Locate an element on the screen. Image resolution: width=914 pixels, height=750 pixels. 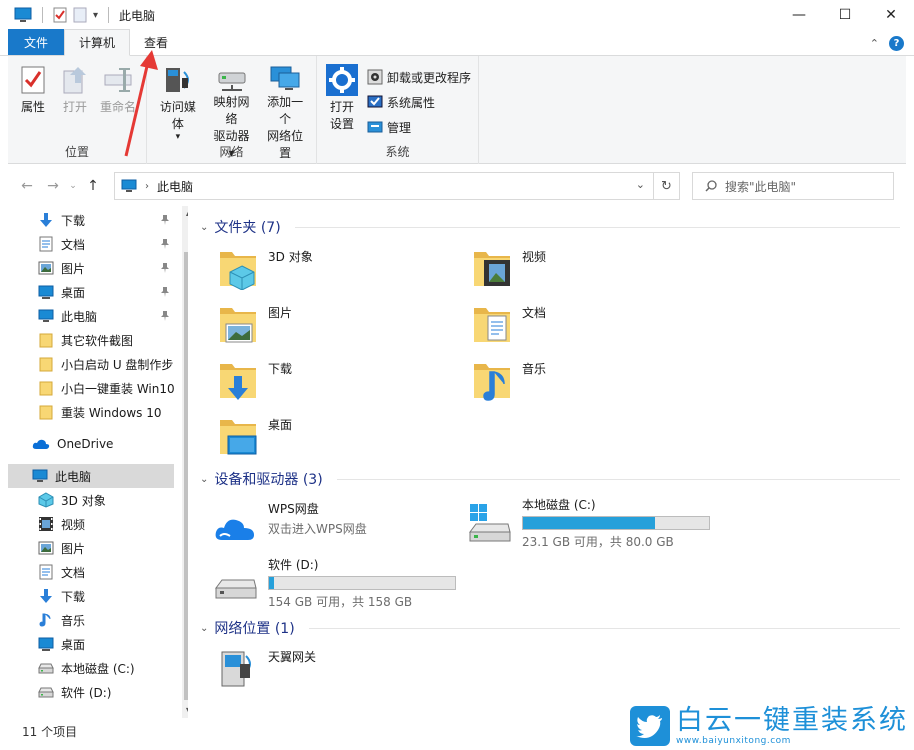
folders-section-header: ⌄ 文件夹 (7) is located at coordinates (550, 227).